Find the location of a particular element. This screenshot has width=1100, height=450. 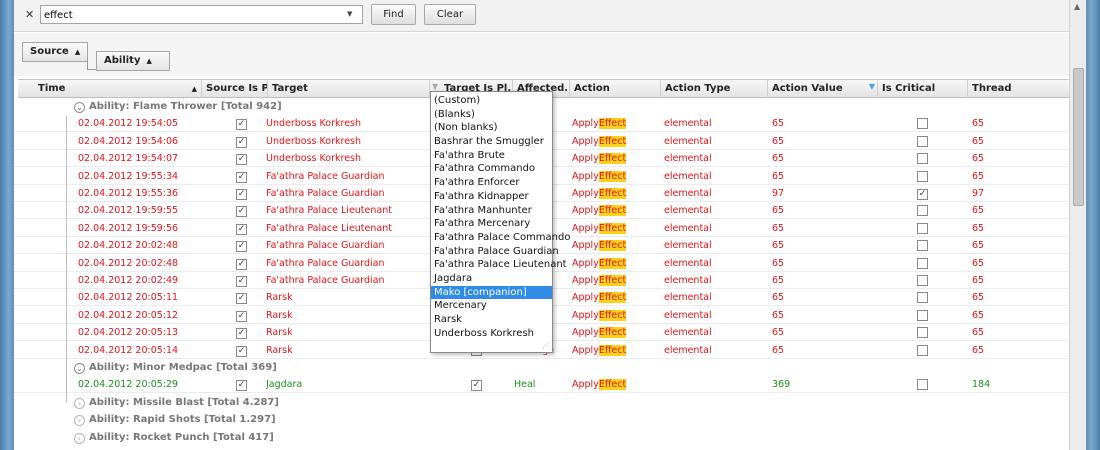

group-by-panel: Source ▲ Ability ▲ is located at coordinates (541, 54).